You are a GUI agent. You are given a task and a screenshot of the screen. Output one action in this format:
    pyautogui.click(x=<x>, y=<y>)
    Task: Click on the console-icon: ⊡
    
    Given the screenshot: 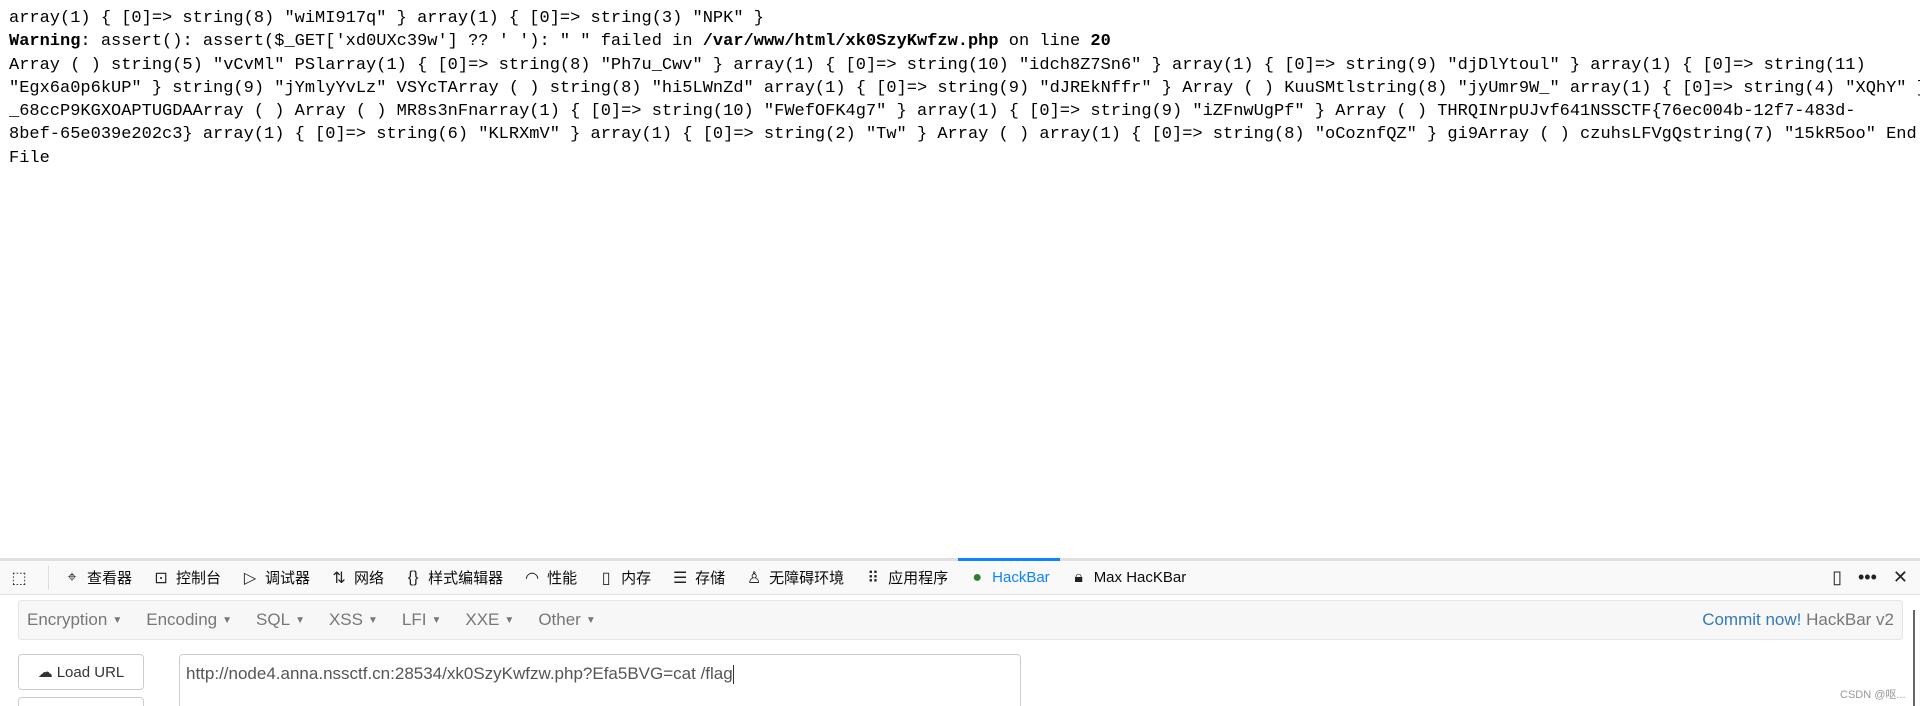 What is the action you would take?
    pyautogui.click(x=161, y=578)
    